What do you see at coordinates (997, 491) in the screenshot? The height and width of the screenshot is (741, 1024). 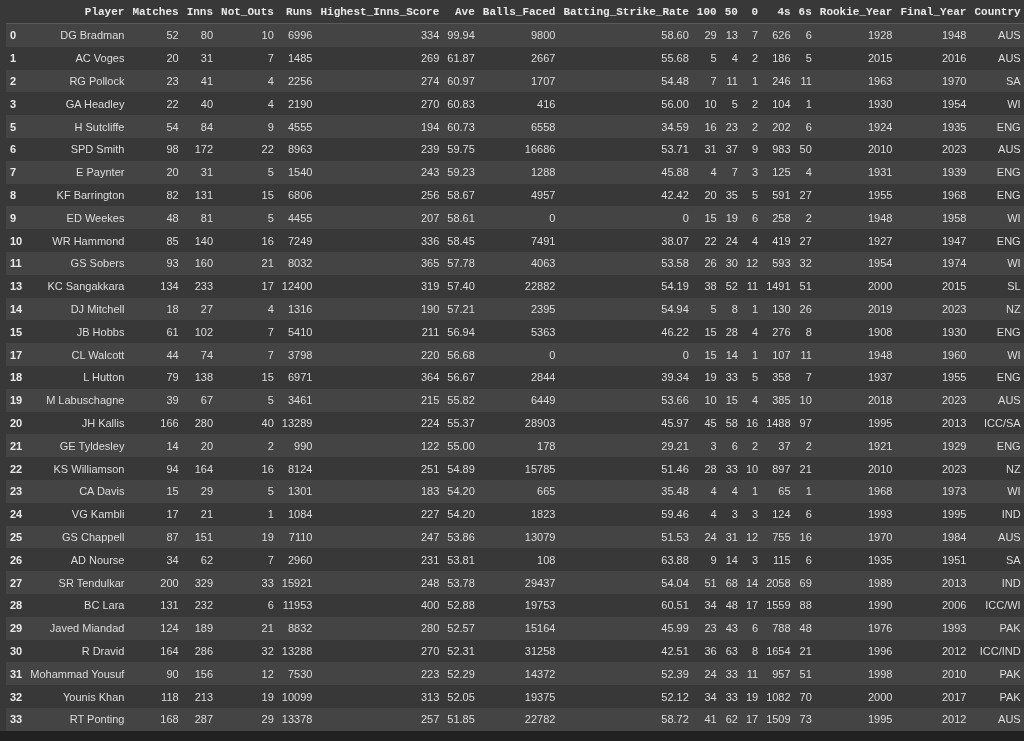 I see `table-cell: WI` at bounding box center [997, 491].